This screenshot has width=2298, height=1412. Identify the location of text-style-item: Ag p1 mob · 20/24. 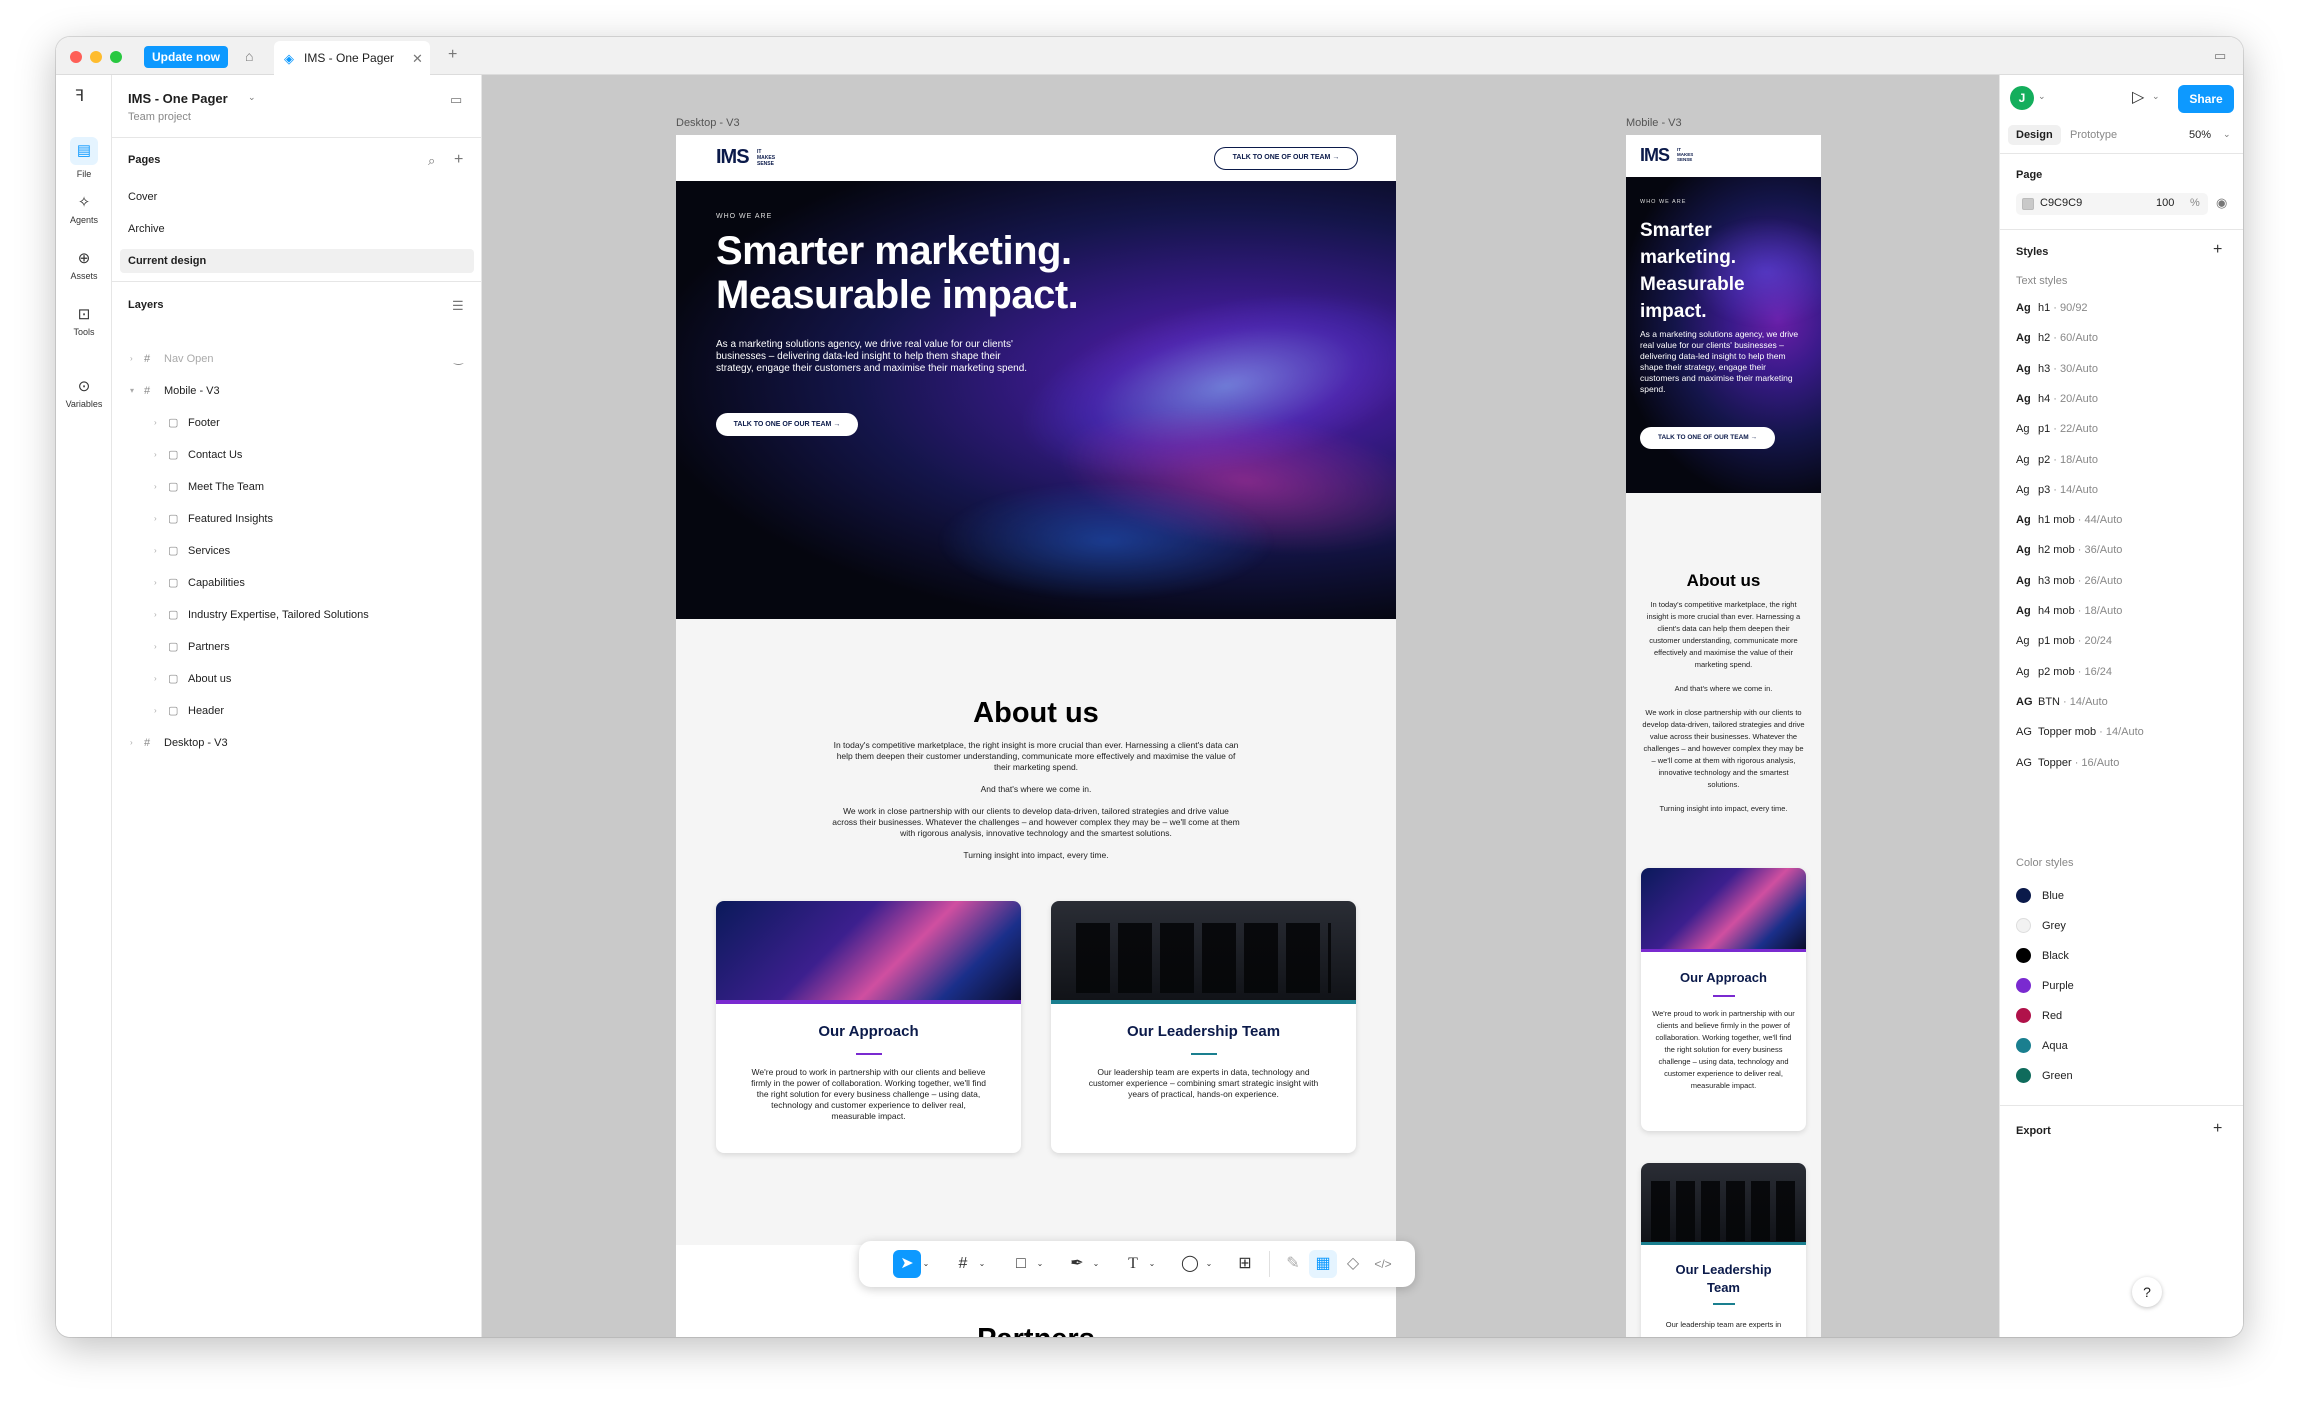
(2064, 641).